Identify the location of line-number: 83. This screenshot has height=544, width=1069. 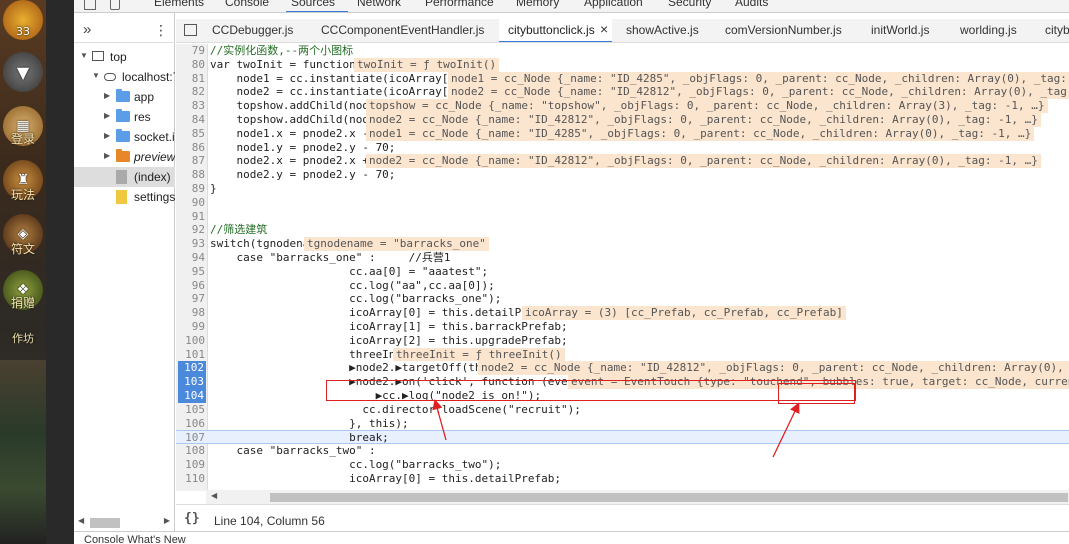
(190, 106).